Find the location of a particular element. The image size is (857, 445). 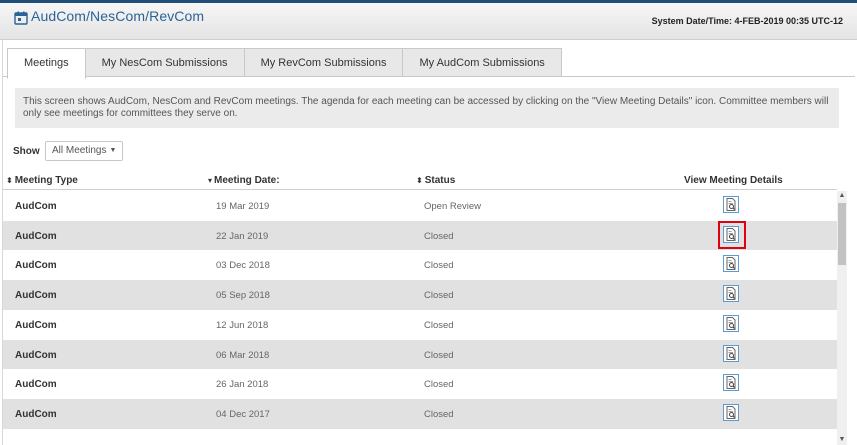

table-row: AudCom 03 Dec 2018 Closed is located at coordinates (420, 265).